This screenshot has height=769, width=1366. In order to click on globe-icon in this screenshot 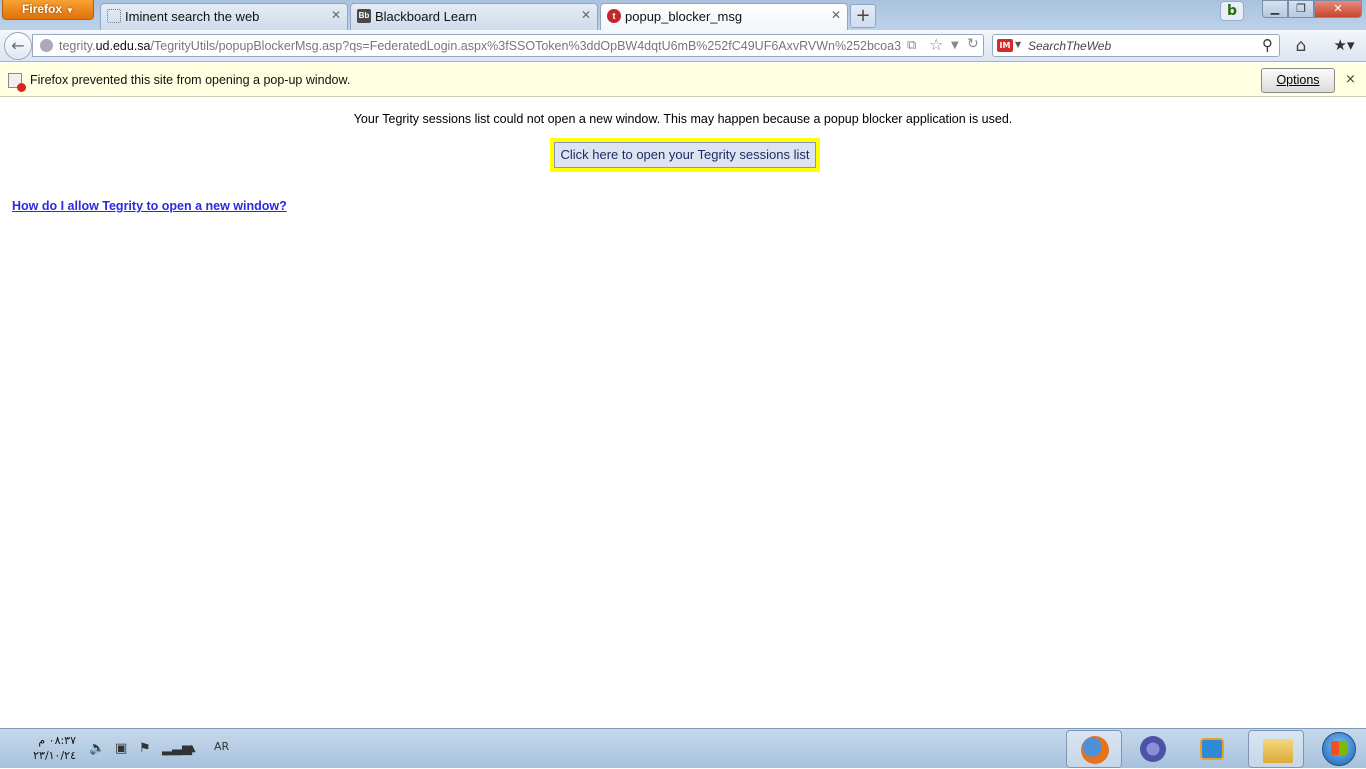, I will do `click(46, 45)`.